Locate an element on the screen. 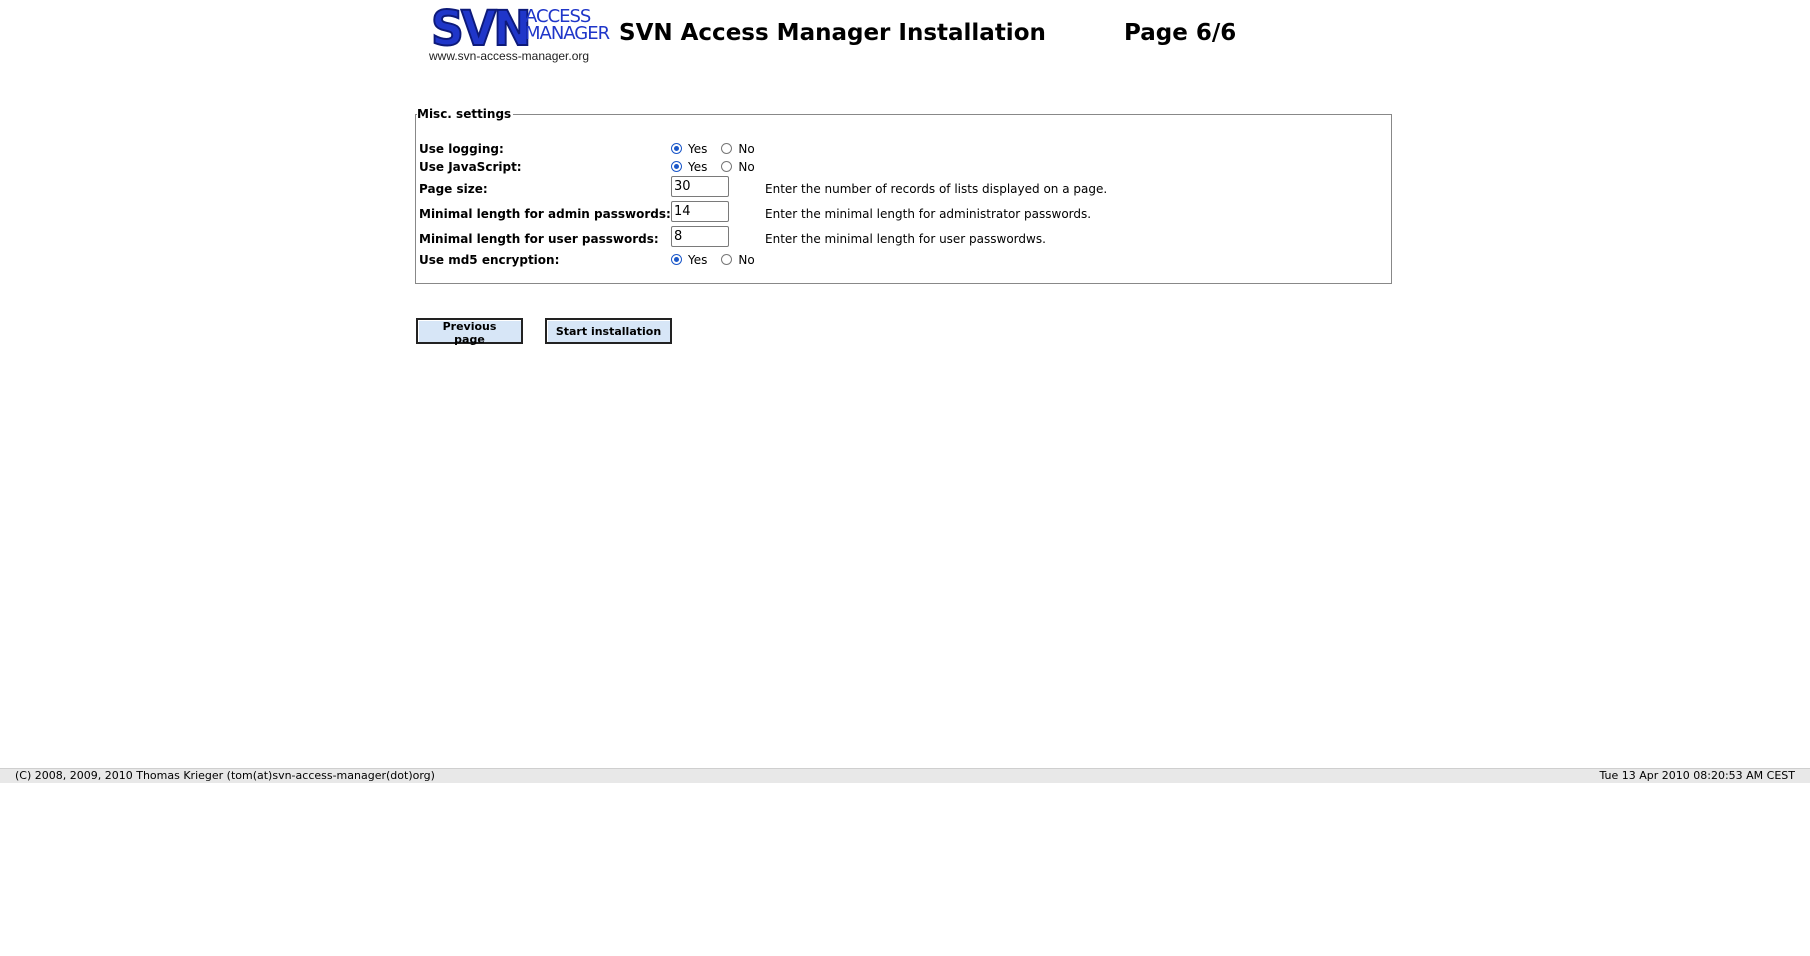  logo-access-manager-text: ACCESS MANAGER is located at coordinates (567, 26).